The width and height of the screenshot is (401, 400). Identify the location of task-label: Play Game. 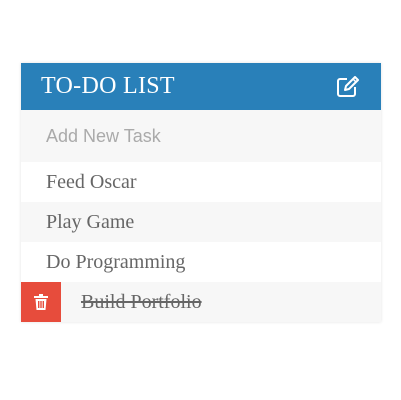
(90, 221).